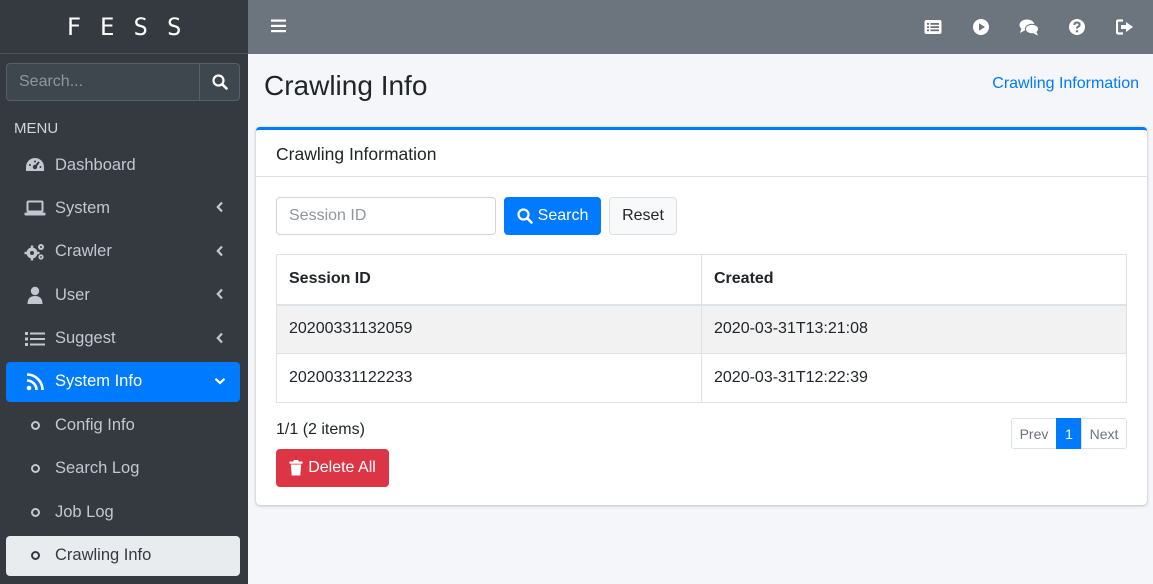  Describe the element at coordinates (85, 338) in the screenshot. I see `sidebar-item-label: Suggest` at that location.